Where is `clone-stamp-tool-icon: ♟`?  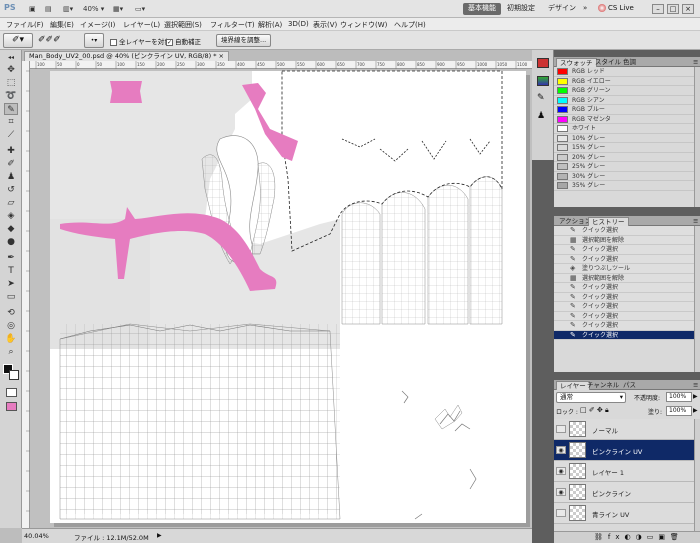 clone-stamp-tool-icon: ♟ is located at coordinates (11, 177).